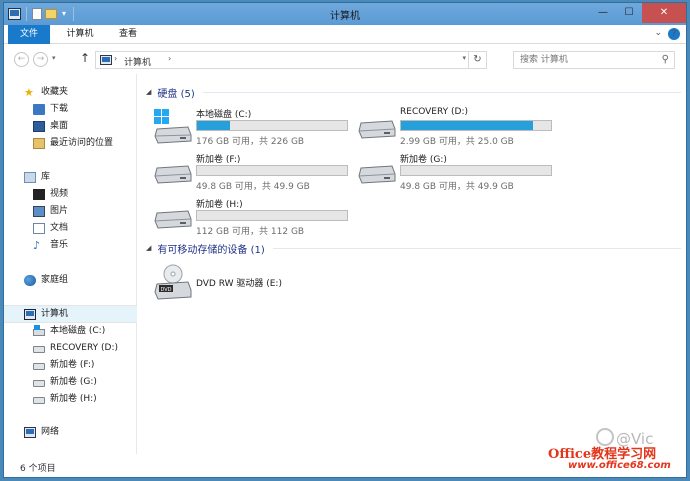 The width and height of the screenshot is (690, 481). I want to click on sidebar-item-label: 新加卷 (G:), so click(73, 382).